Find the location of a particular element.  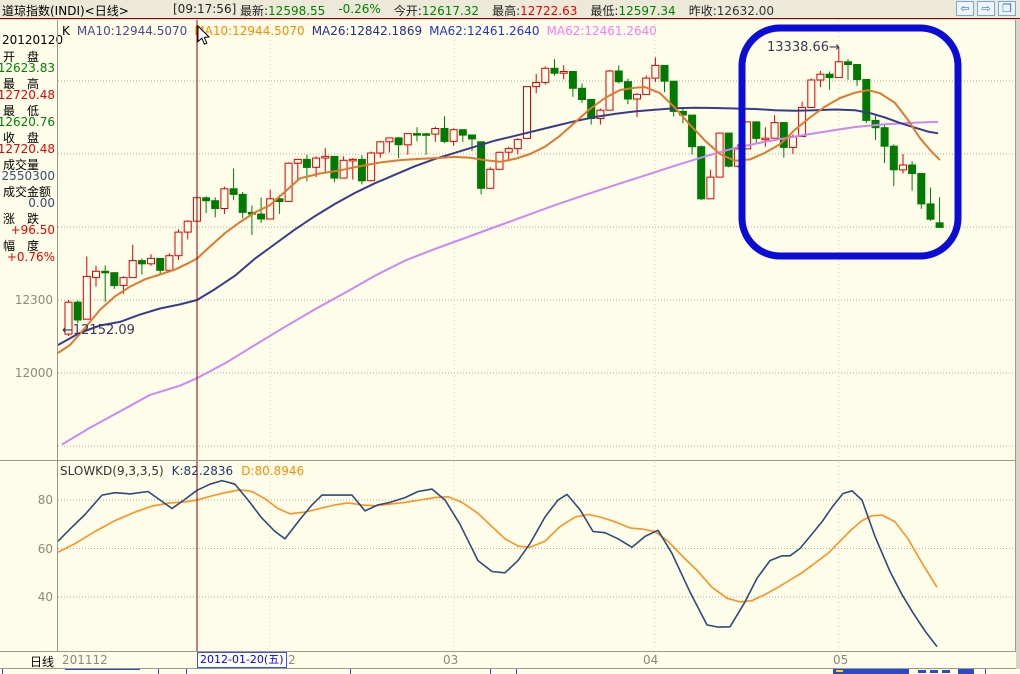

low-price-annotation: ←12152.09 is located at coordinates (98, 330).